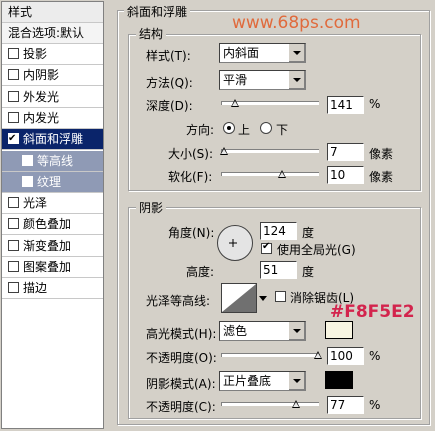 Image resolution: width=435 pixels, height=431 pixels. I want to click on shadow-mode-select: 正片叠底, so click(262, 381).